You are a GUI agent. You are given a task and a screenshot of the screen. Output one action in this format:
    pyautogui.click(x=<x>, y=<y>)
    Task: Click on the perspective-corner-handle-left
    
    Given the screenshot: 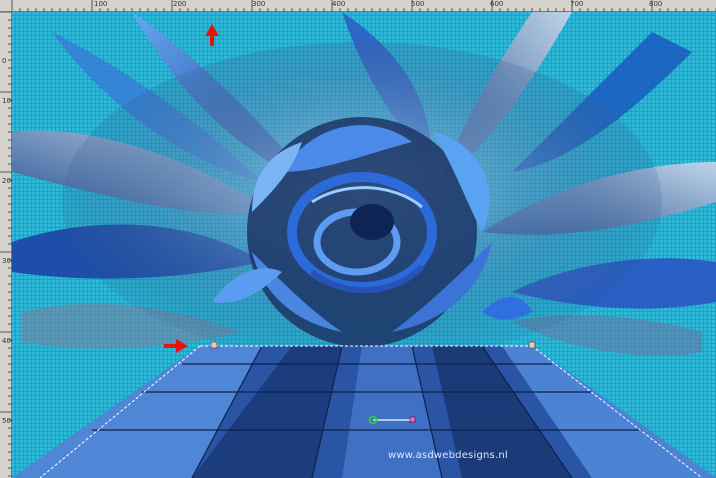 What is the action you would take?
    pyautogui.click(x=214, y=345)
    